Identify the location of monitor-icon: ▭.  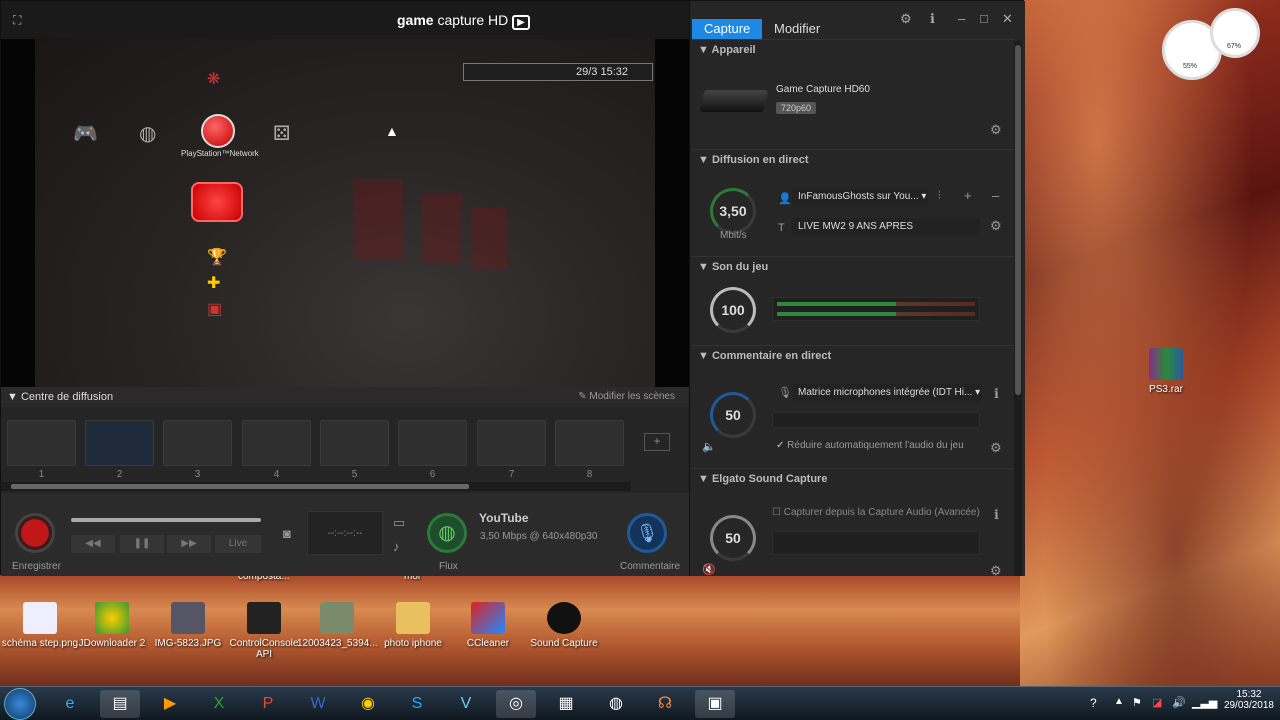
(399, 523).